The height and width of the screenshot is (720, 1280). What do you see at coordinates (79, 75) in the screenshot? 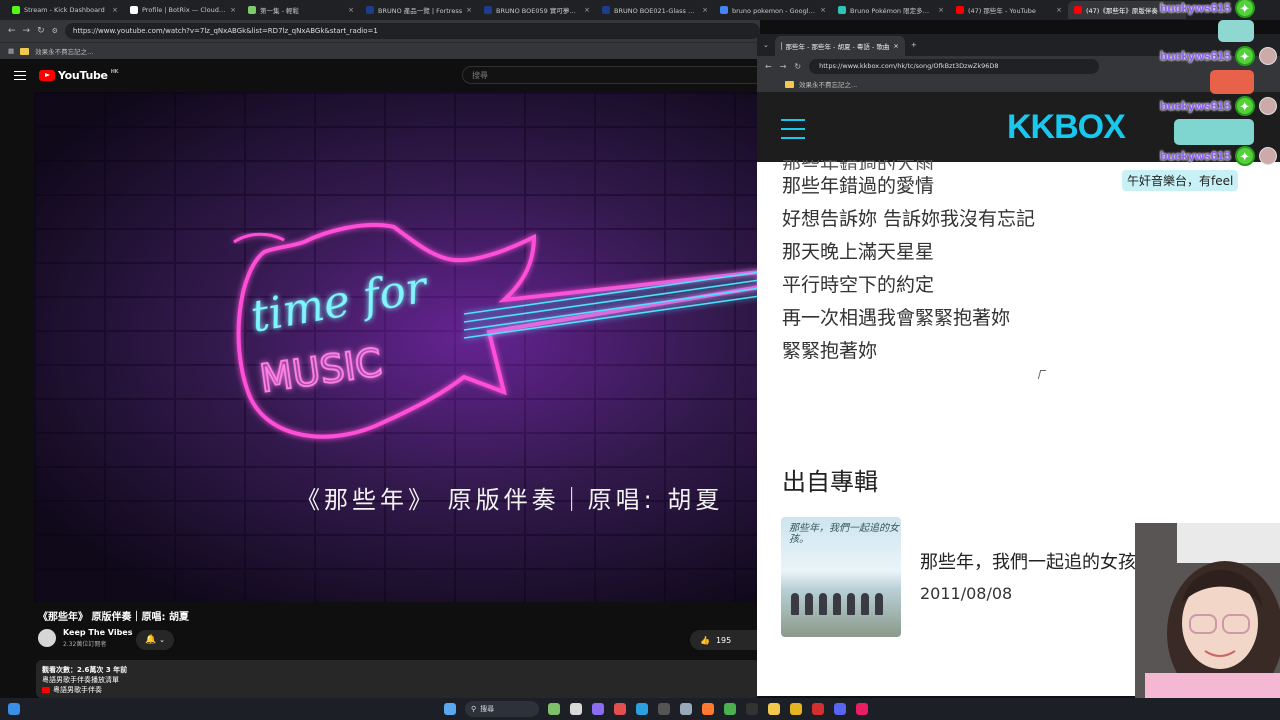
I see `youtube-logo: YouTube HK` at bounding box center [79, 75].